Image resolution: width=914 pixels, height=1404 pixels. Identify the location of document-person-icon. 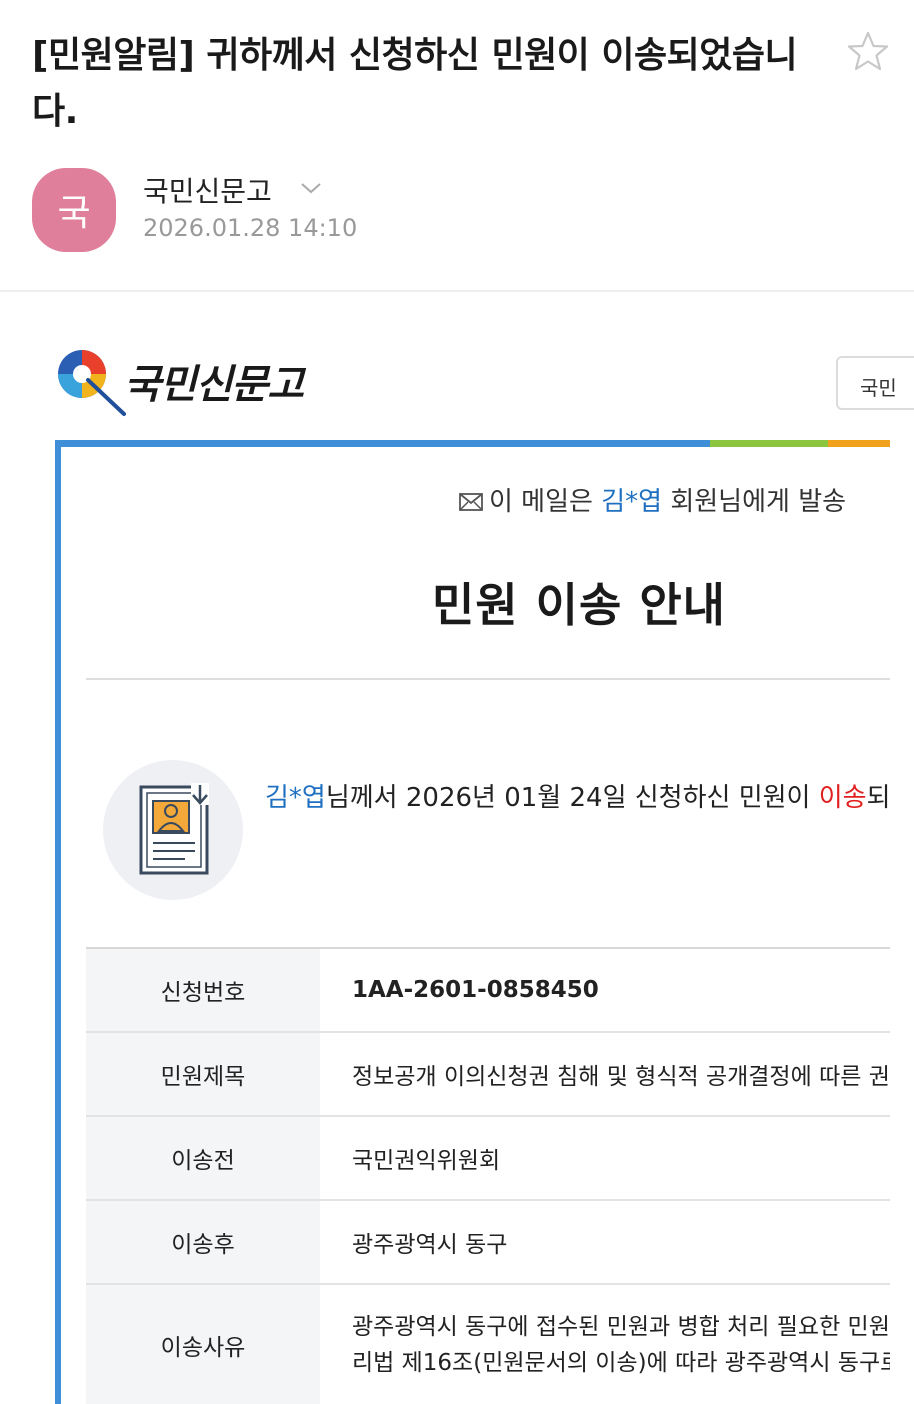
(174, 829).